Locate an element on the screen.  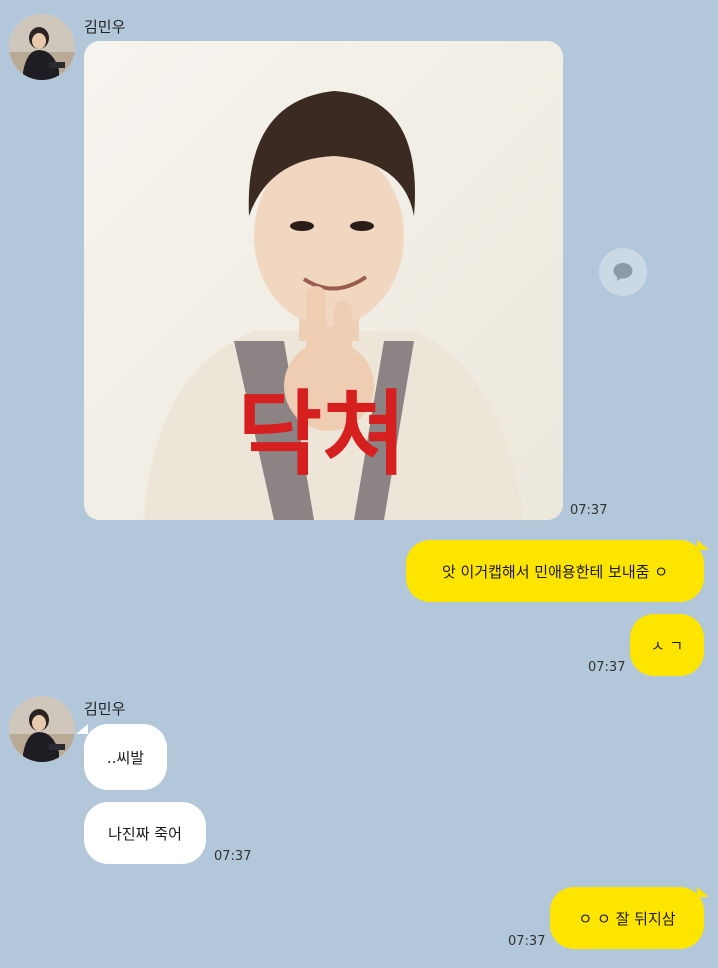
speech-bubble-icon is located at coordinates (623, 272).